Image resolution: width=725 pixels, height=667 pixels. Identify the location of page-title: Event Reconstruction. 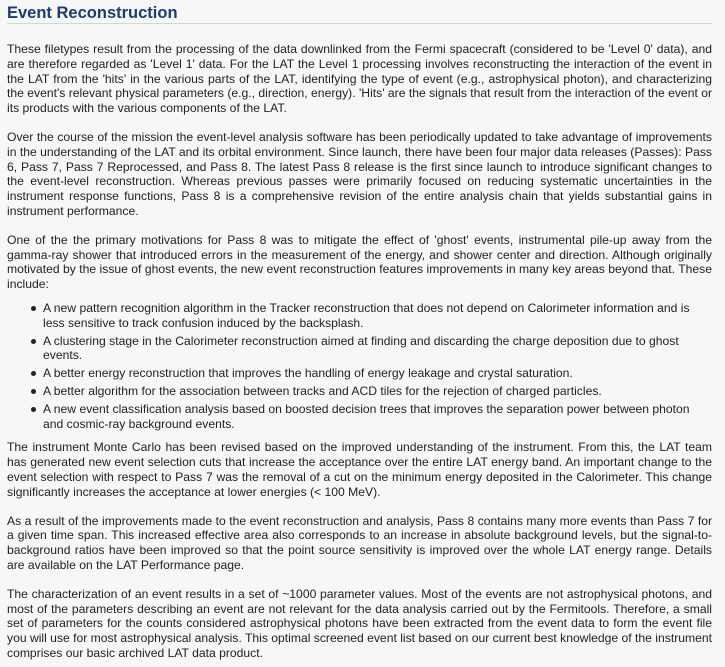
(359, 14).